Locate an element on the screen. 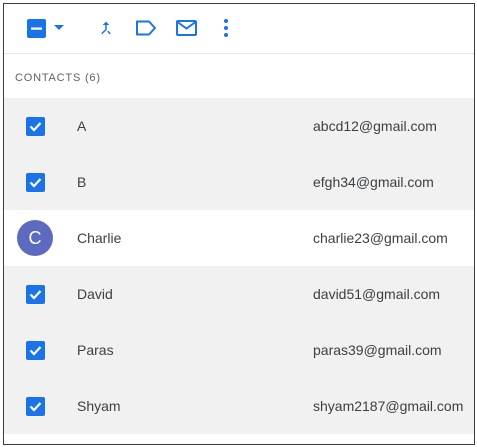 Image resolution: width=477 pixels, height=447 pixels. select-all-checkbox is located at coordinates (36, 28).